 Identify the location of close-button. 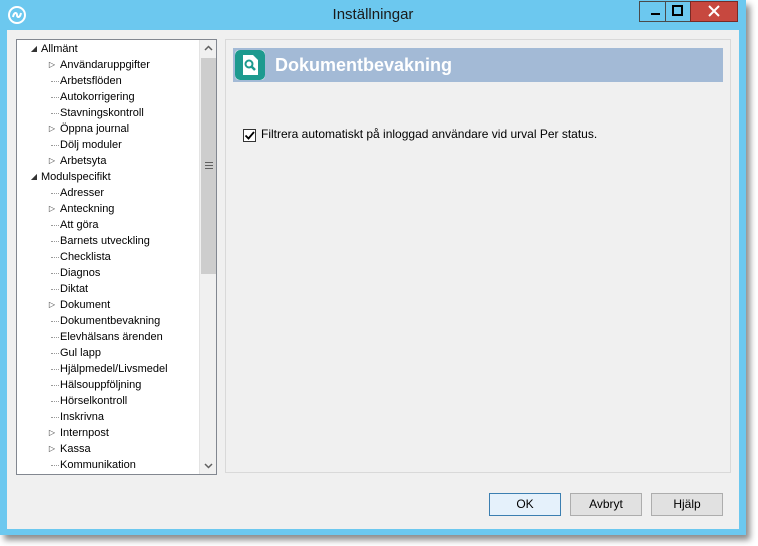
(714, 11).